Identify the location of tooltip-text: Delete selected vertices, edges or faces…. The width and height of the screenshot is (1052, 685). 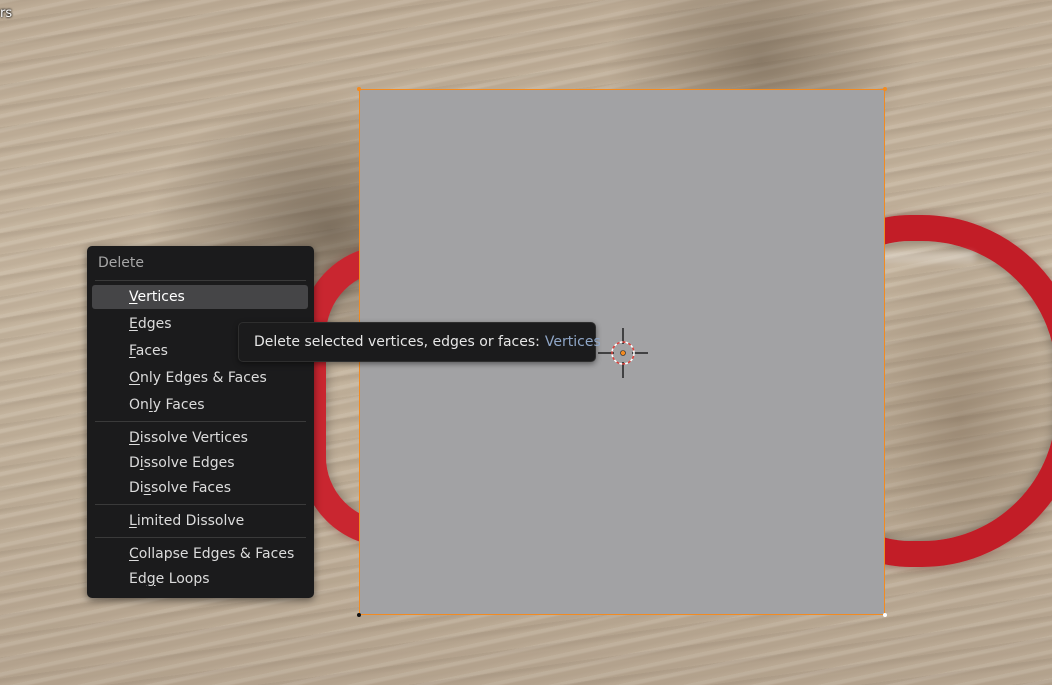
(397, 342).